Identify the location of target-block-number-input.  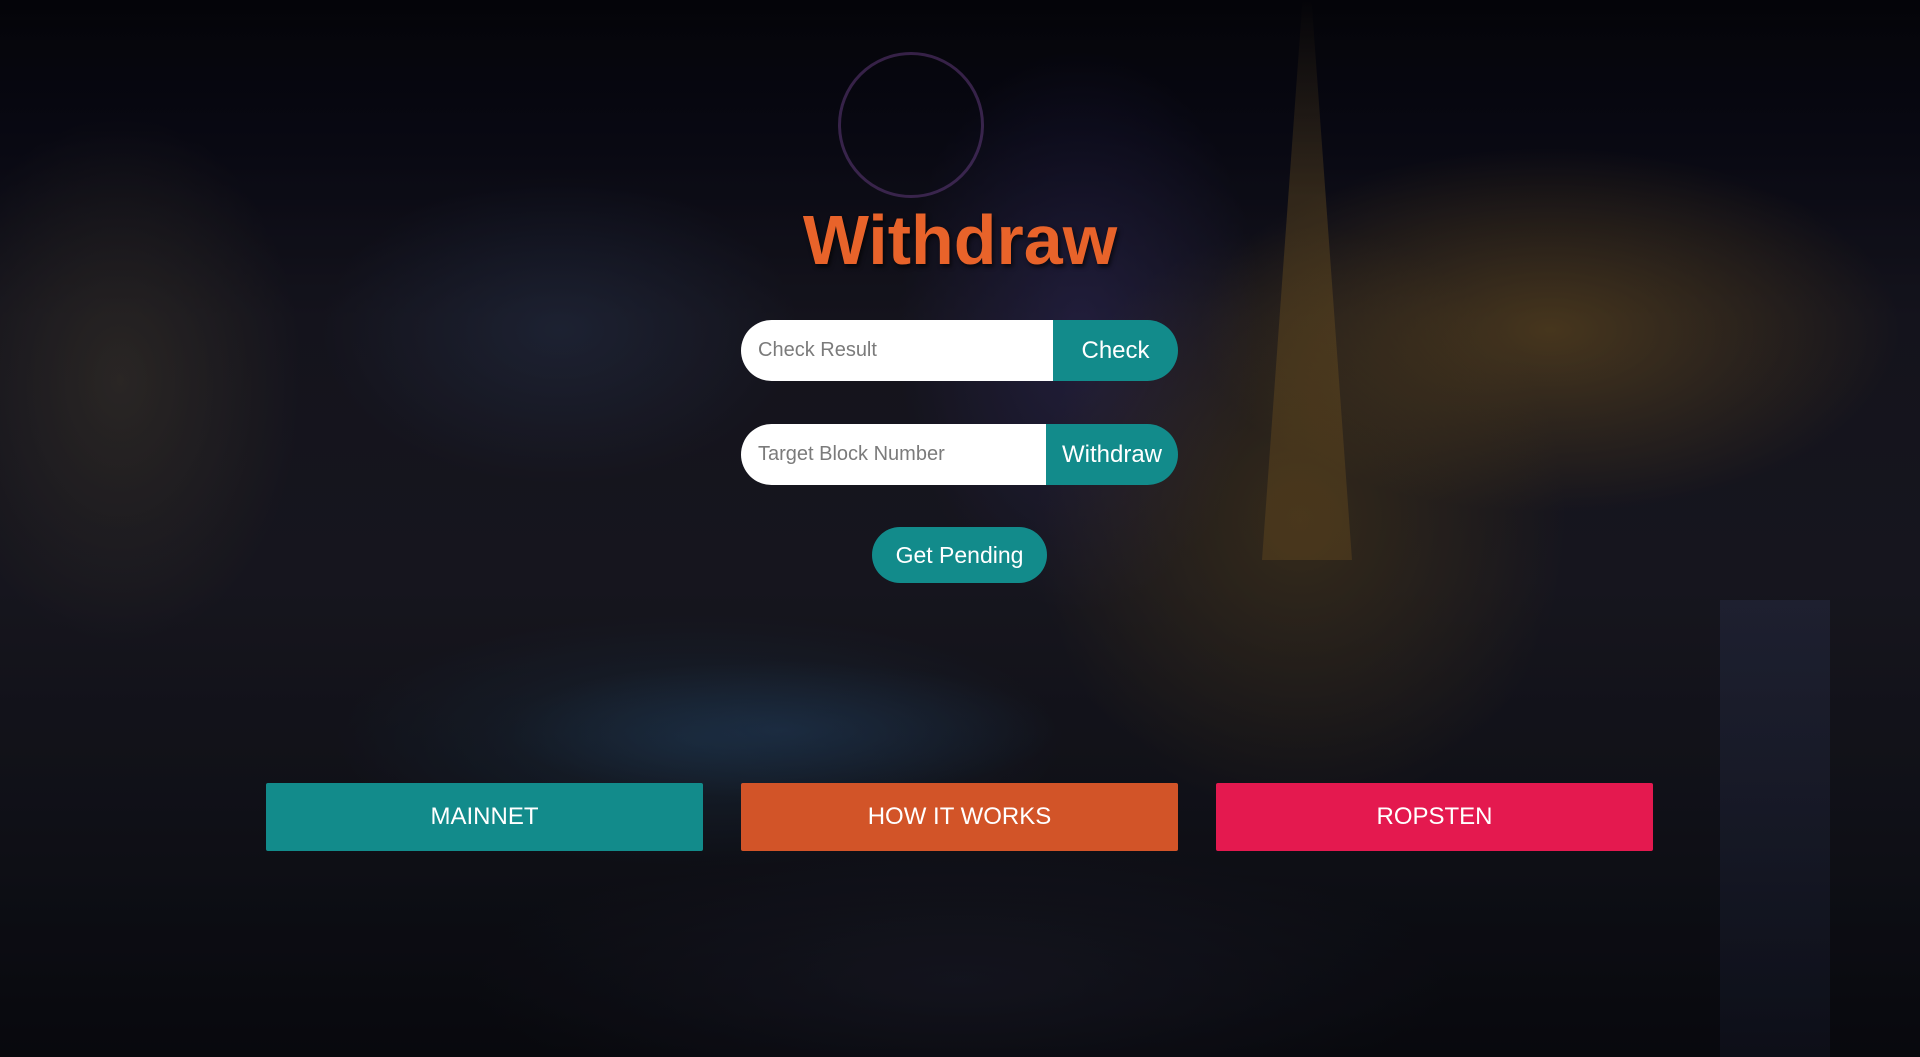
(893, 454).